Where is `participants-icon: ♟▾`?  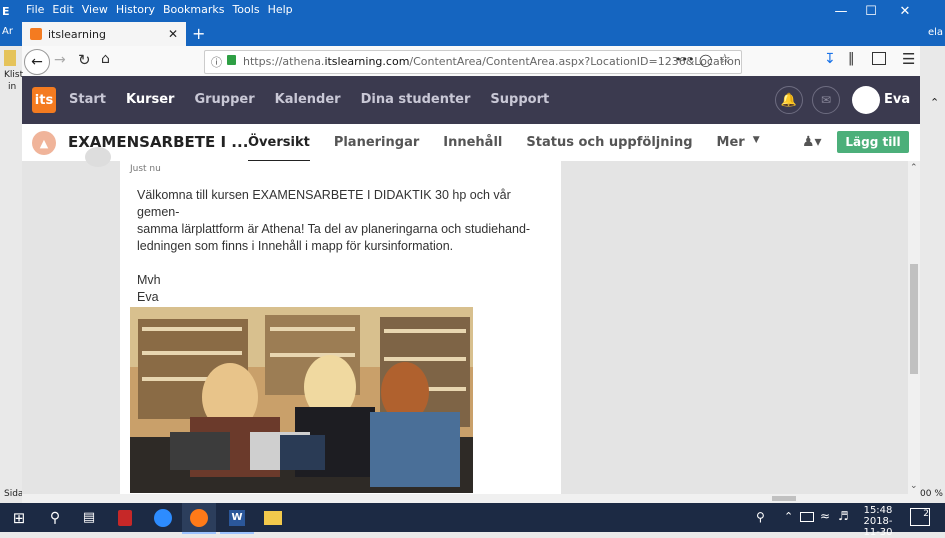 participants-icon: ♟▾ is located at coordinates (812, 142).